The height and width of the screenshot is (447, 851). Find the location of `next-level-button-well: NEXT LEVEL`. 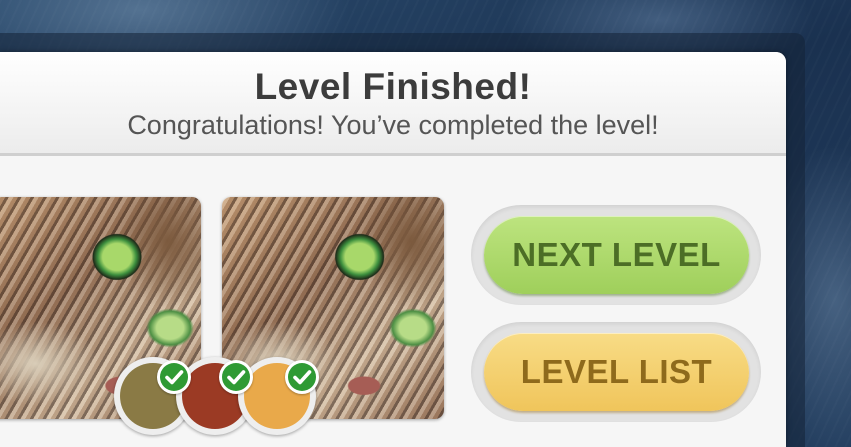

next-level-button-well: NEXT LEVEL is located at coordinates (616, 255).